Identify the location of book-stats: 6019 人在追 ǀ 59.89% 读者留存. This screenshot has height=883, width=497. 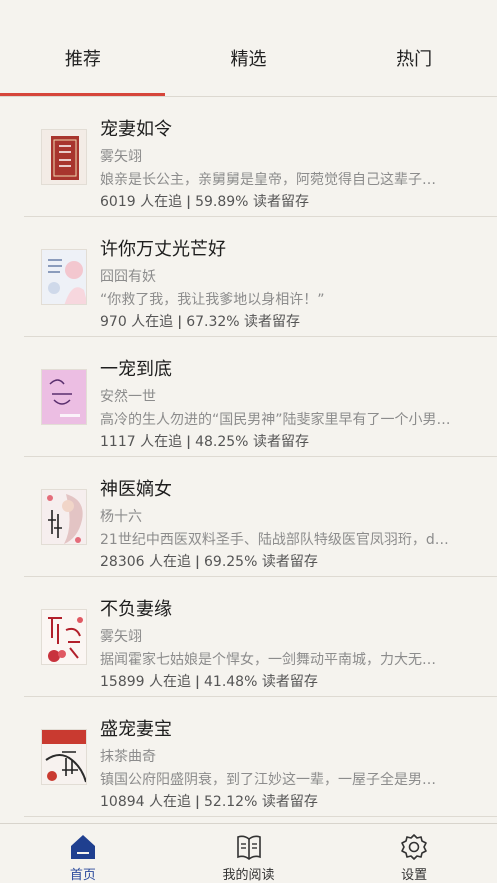
(204, 202).